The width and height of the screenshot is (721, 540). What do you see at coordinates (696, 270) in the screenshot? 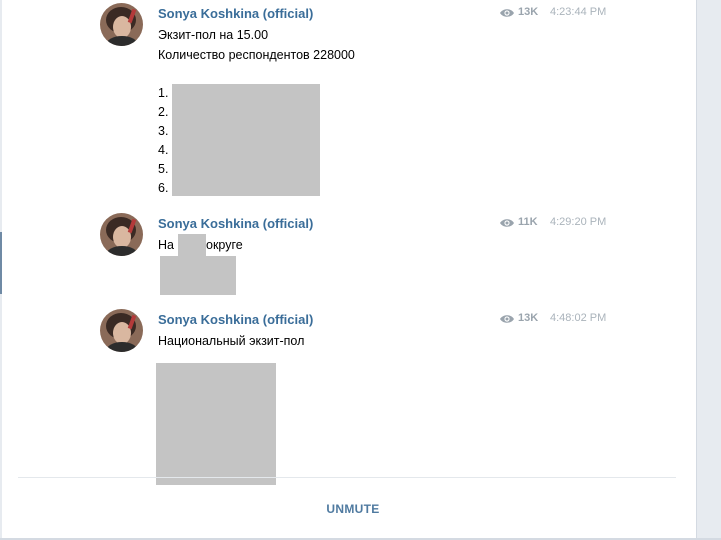
I see `panel-border` at bounding box center [696, 270].